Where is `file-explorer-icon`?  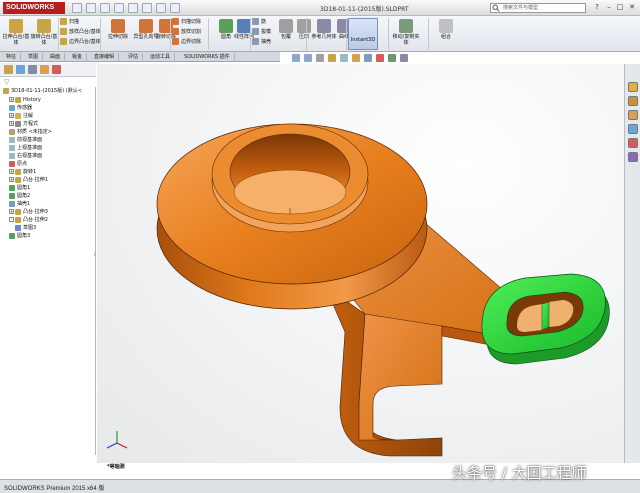
file-explorer-icon is located at coordinates (633, 115).